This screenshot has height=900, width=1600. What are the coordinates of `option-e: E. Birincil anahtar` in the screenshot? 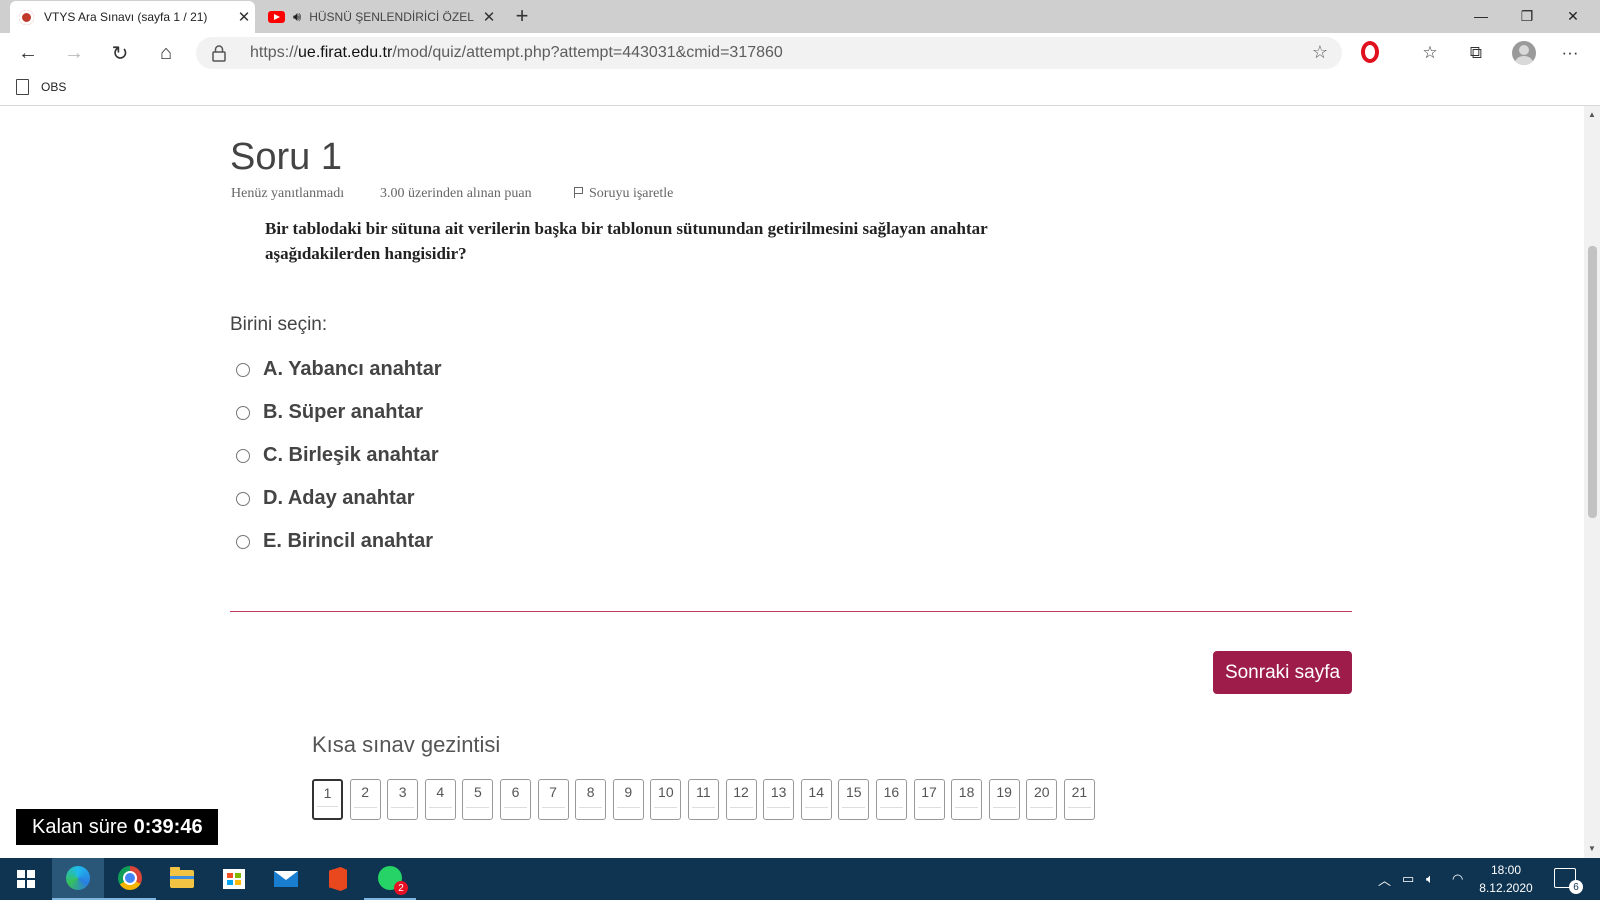 It's located at (334, 541).